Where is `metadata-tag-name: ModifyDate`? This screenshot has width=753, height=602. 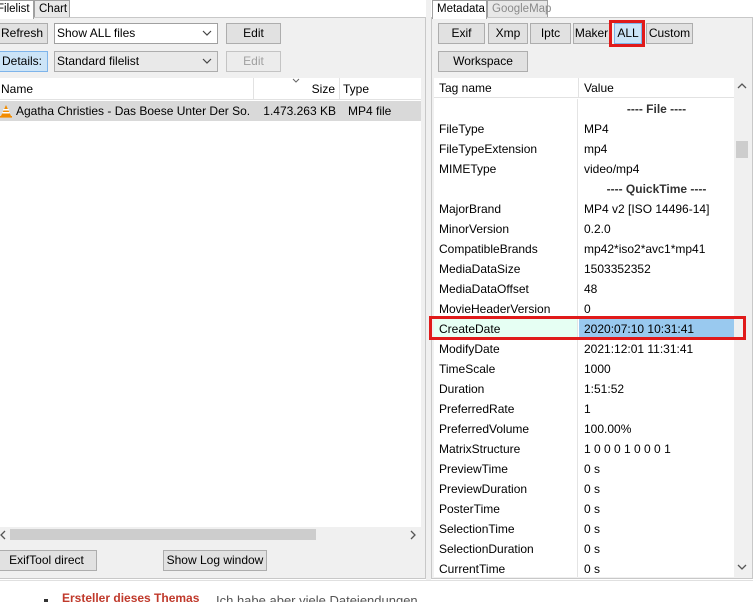
metadata-tag-name: ModifyDate is located at coordinates (506, 349).